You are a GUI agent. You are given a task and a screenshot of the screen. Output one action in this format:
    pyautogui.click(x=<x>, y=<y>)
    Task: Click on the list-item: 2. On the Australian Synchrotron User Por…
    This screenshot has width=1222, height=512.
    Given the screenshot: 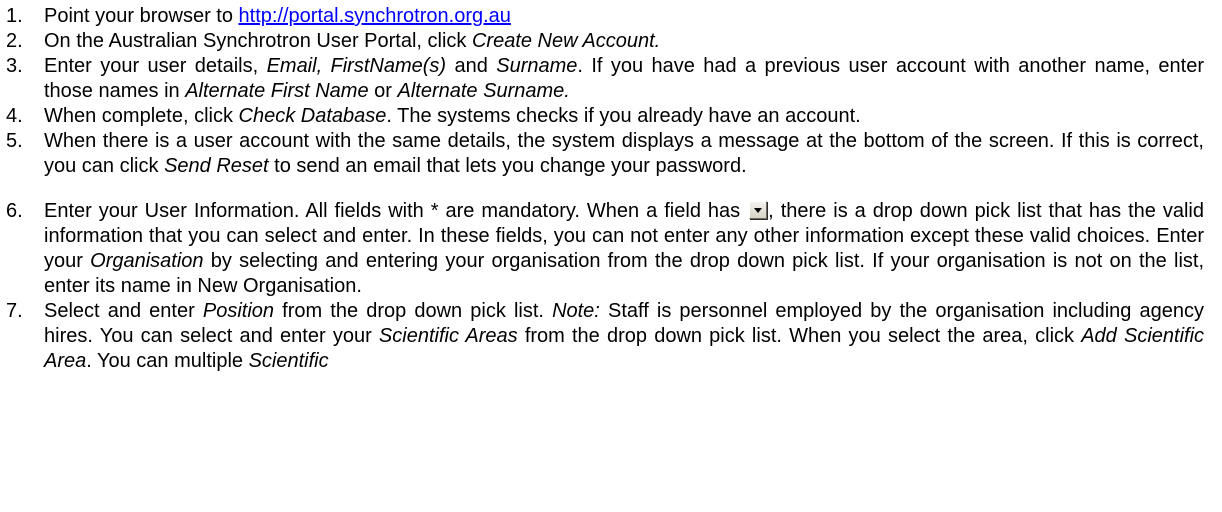 What is the action you would take?
    pyautogui.click(x=611, y=41)
    